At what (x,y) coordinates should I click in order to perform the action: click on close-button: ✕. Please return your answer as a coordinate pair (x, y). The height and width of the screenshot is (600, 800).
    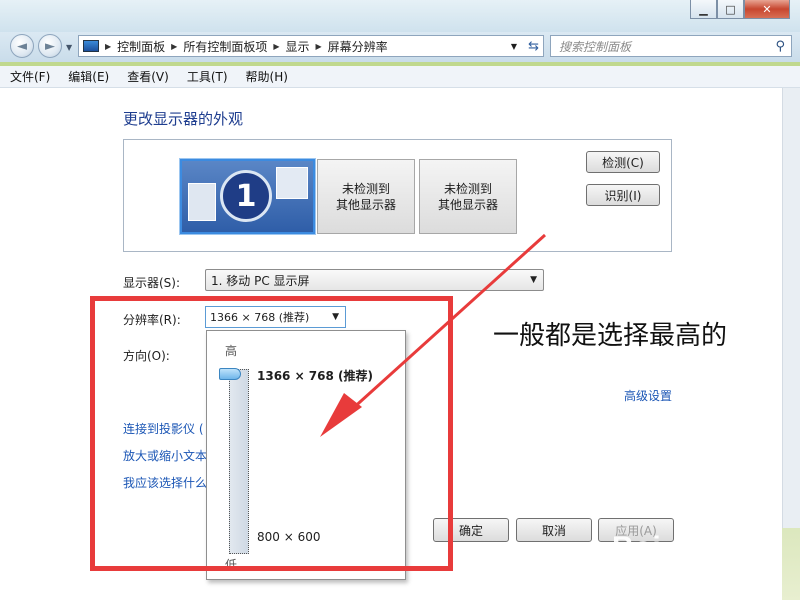
    Looking at the image, I should click on (767, 9).